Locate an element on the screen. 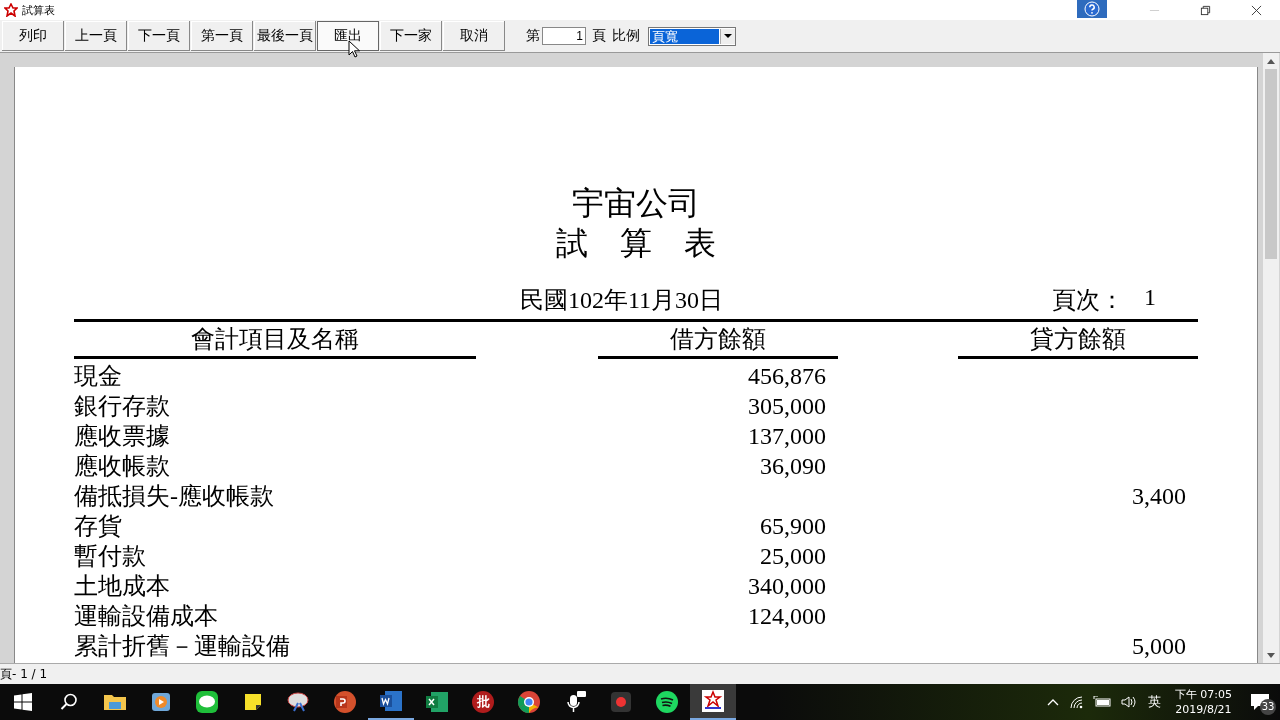  account-name: 應收帳款 is located at coordinates (122, 466).